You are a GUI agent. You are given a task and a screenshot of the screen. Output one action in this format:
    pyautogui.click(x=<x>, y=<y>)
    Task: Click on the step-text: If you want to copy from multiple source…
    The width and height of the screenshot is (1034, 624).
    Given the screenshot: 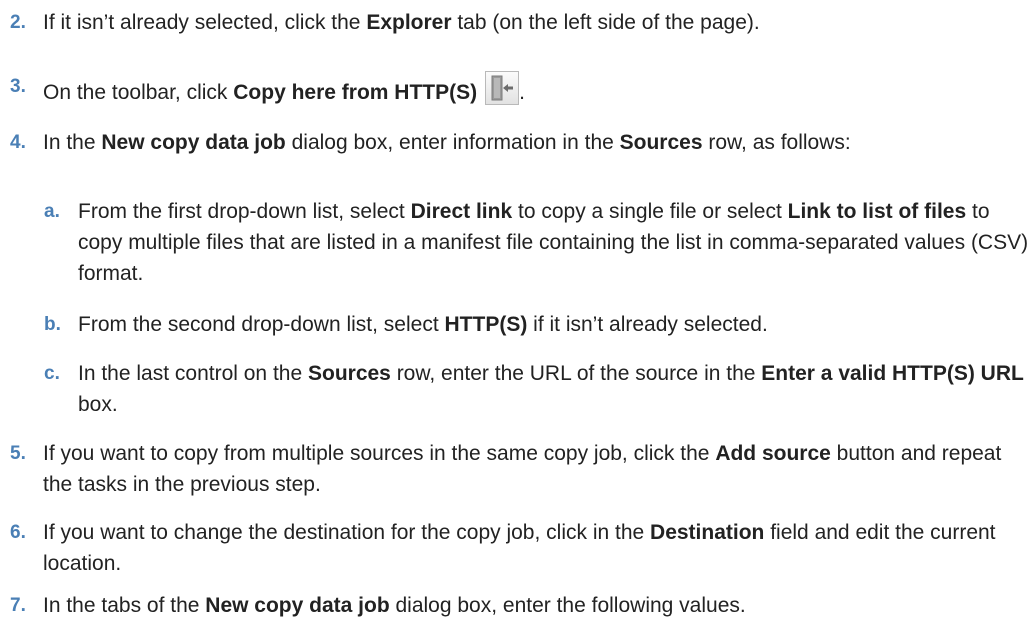 What is the action you would take?
    pyautogui.click(x=522, y=469)
    